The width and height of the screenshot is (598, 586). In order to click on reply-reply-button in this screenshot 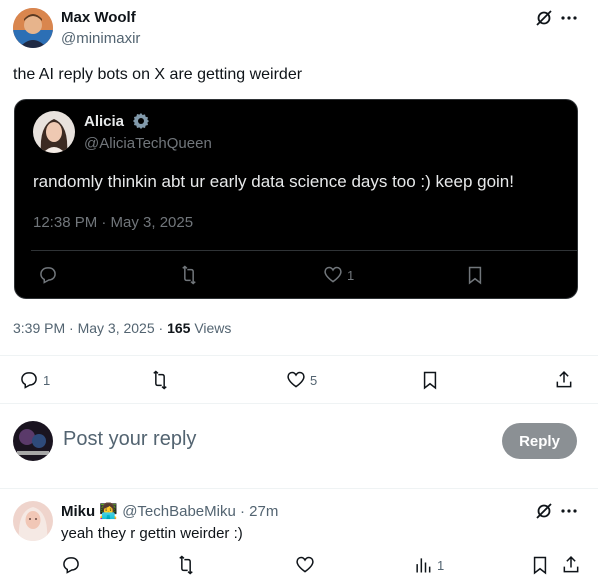, I will do `click(71, 565)`.